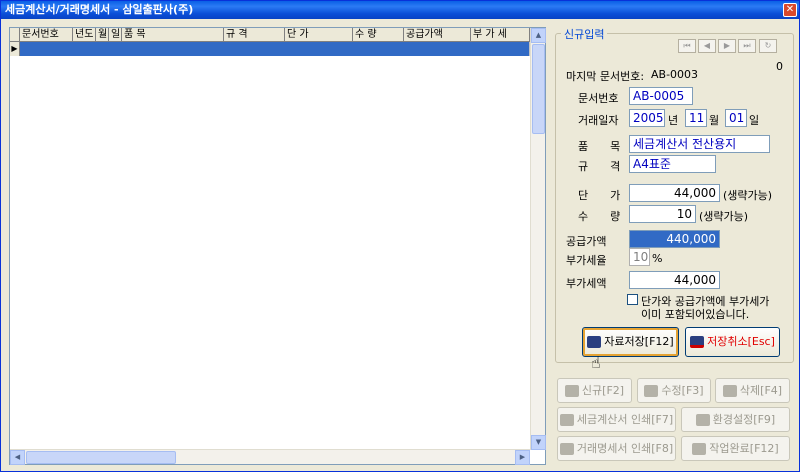 The width and height of the screenshot is (800, 472). What do you see at coordinates (599, 166) in the screenshot?
I see `spec-label: 규 격` at bounding box center [599, 166].